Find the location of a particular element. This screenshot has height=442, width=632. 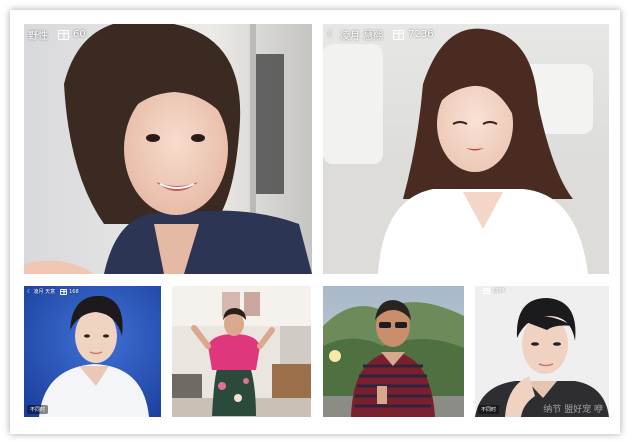

stream-card-6: 1334 不同时 纳节 盟好宠 咿 is located at coordinates (542, 351).